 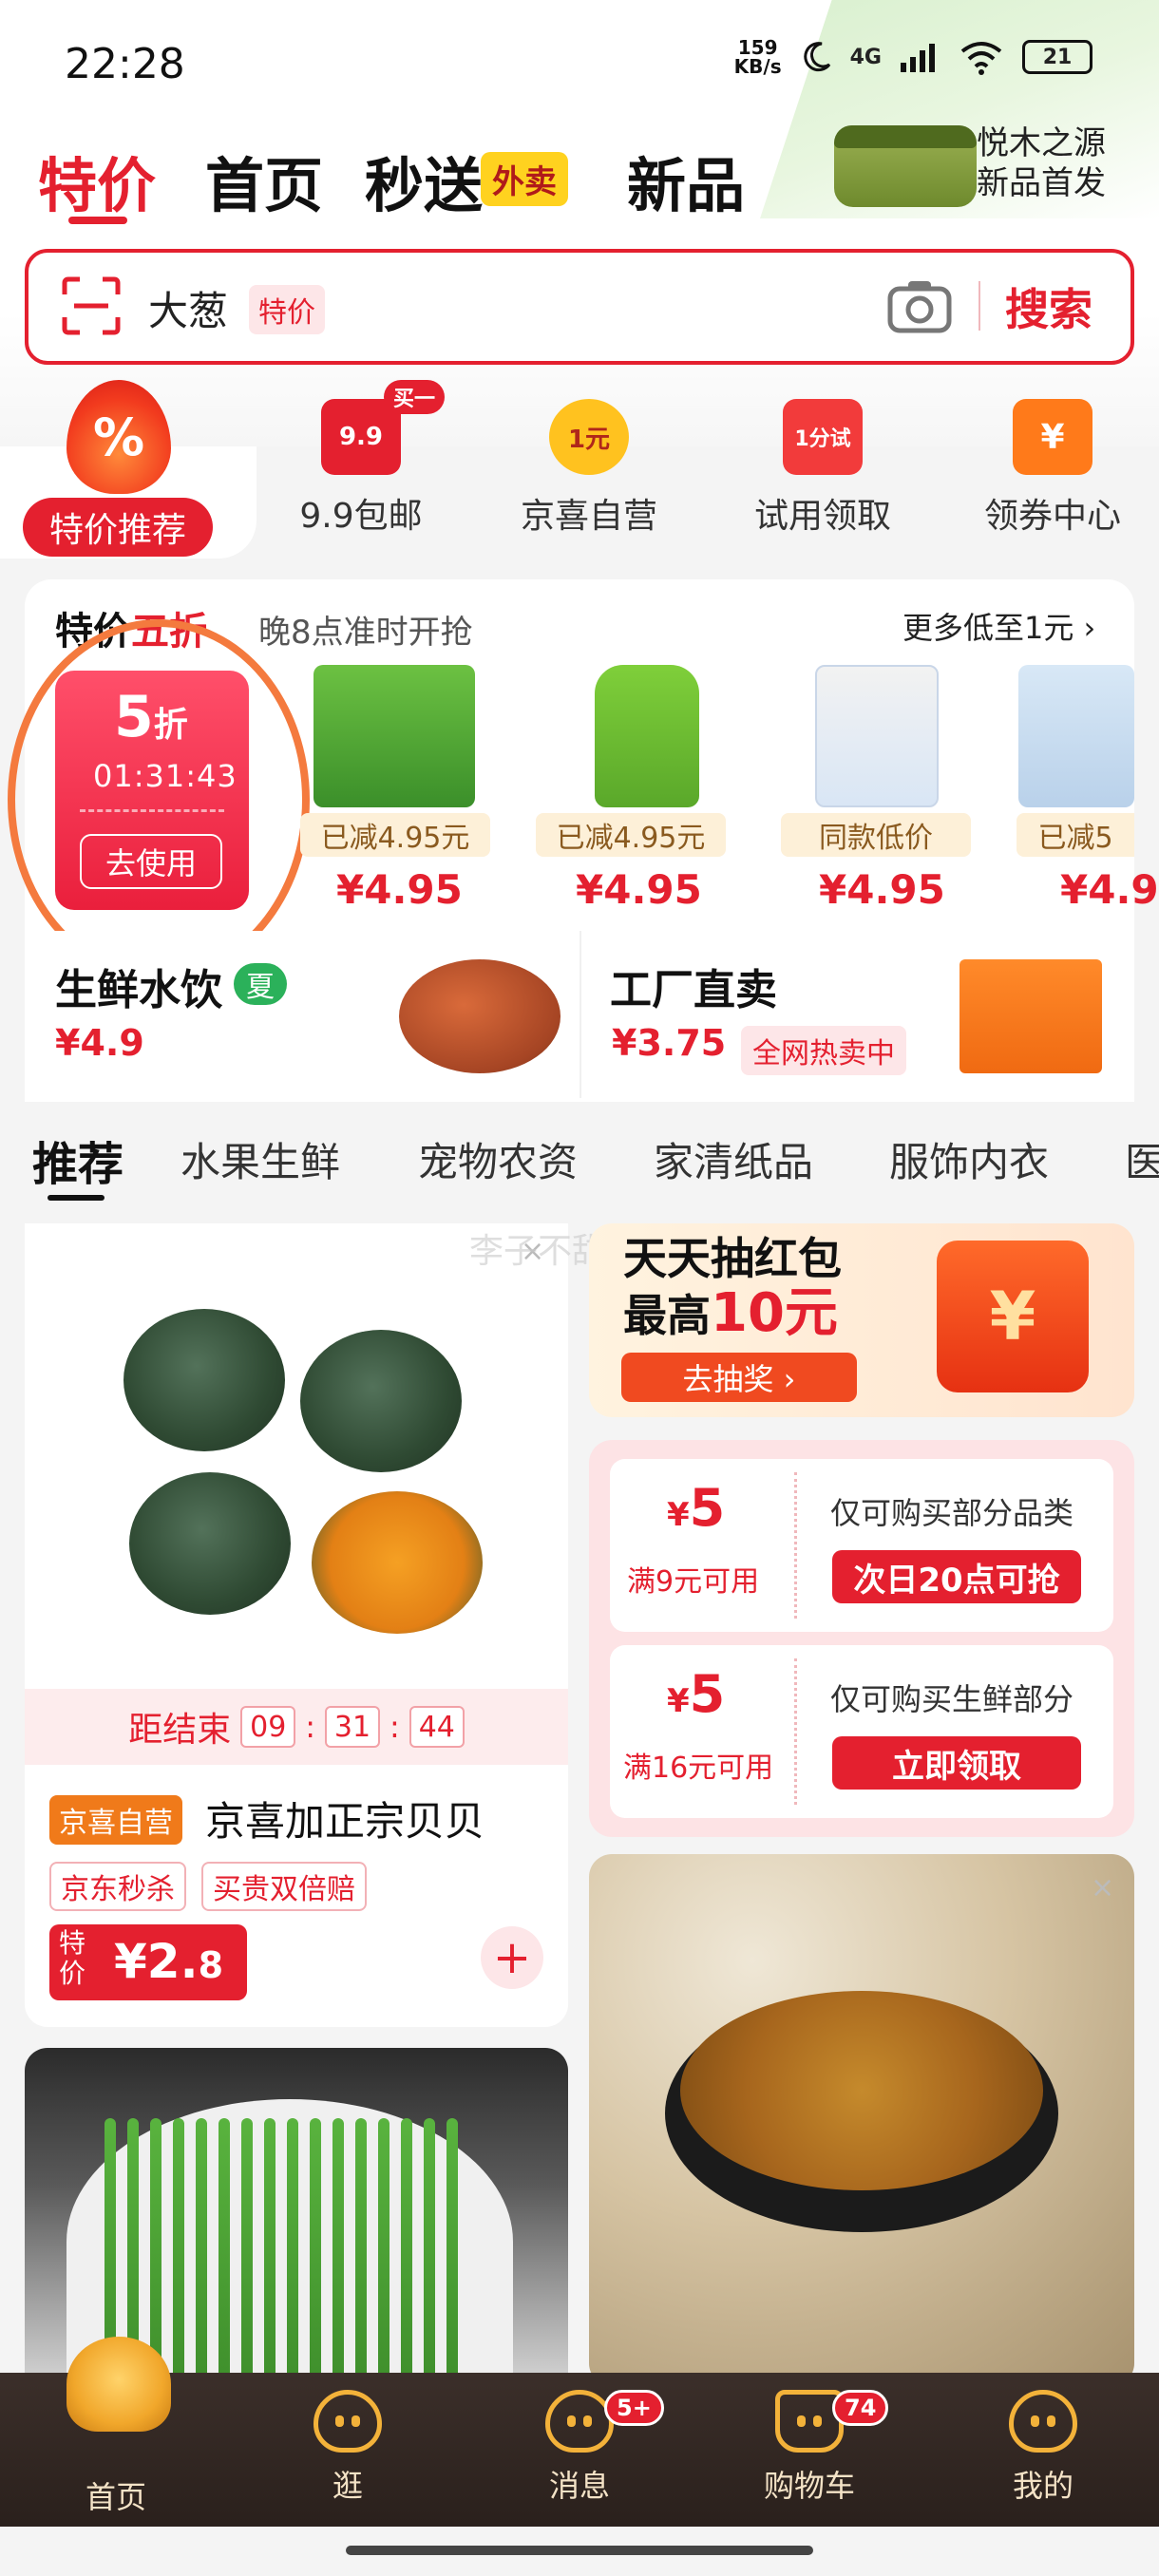 What do you see at coordinates (969, 1159) in the screenshot?
I see `tab-apparel: 服饰内衣` at bounding box center [969, 1159].